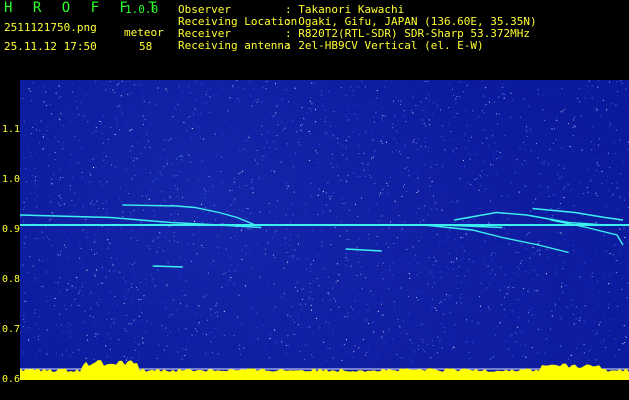  Describe the element at coordinates (146, 46) in the screenshot. I see `meteor-count: 58` at that location.